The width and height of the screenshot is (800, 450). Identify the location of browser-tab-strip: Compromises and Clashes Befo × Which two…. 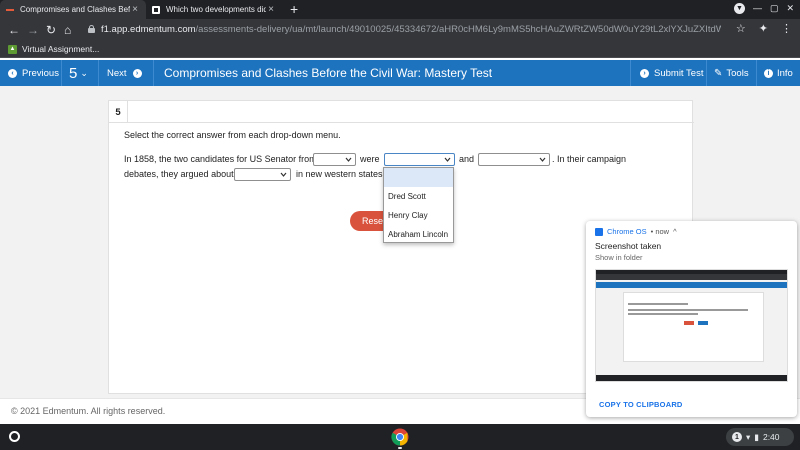
(400, 9).